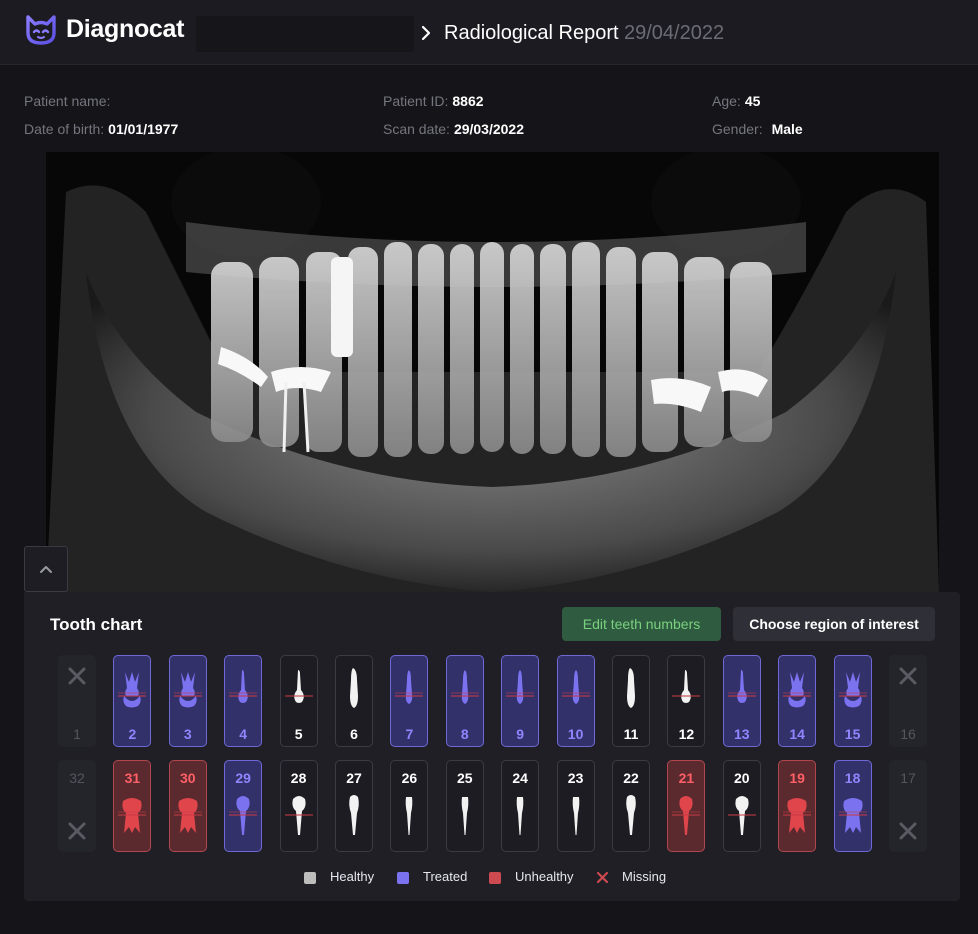 The height and width of the screenshot is (934, 978). I want to click on treated-legend-swatch, so click(403, 878).